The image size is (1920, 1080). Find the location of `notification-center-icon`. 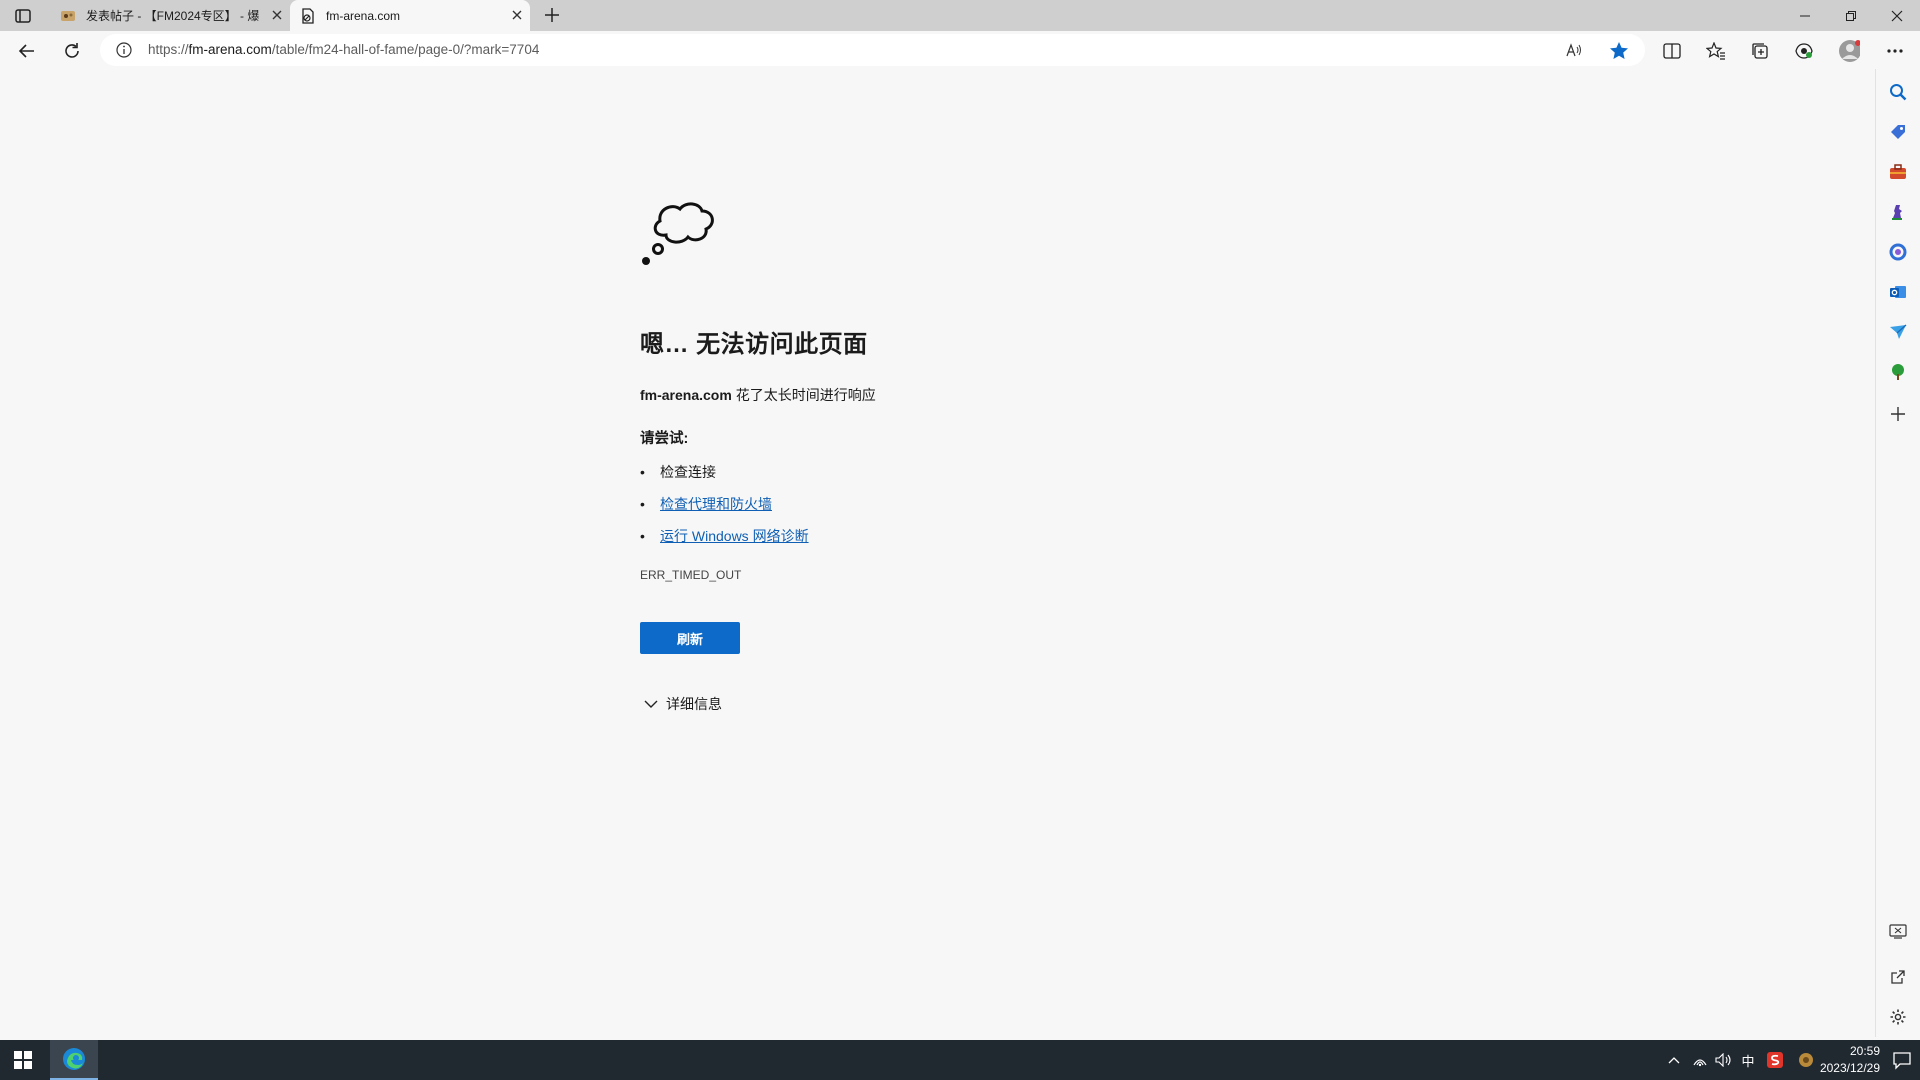

notification-center-icon is located at coordinates (1902, 1060).